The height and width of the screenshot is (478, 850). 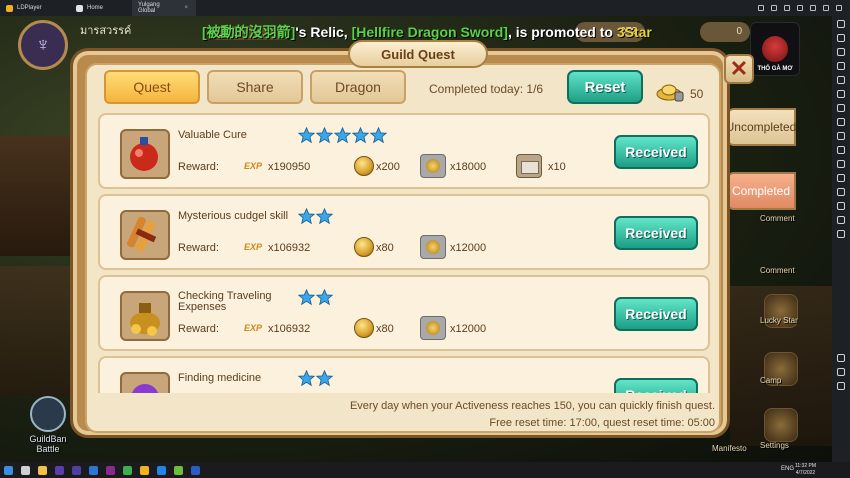 I want to click on settings-label: Settings, so click(x=774, y=445).